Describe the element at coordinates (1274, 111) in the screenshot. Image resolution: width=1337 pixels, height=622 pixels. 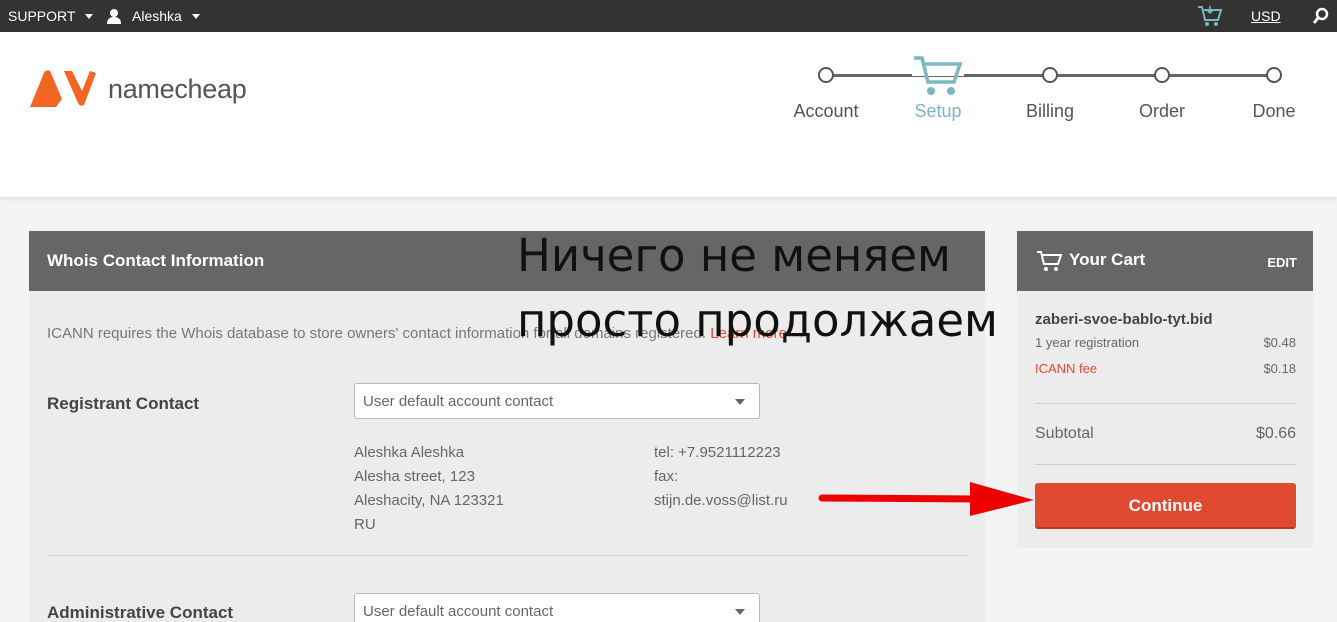
I see `step-done: Done` at that location.